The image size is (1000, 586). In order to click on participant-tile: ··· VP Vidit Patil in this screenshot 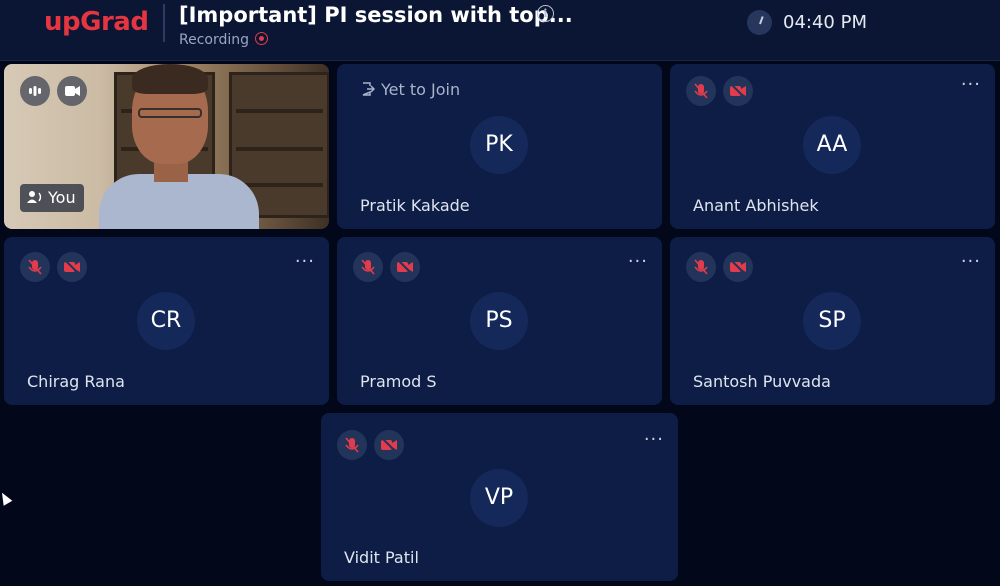, I will do `click(499, 497)`.